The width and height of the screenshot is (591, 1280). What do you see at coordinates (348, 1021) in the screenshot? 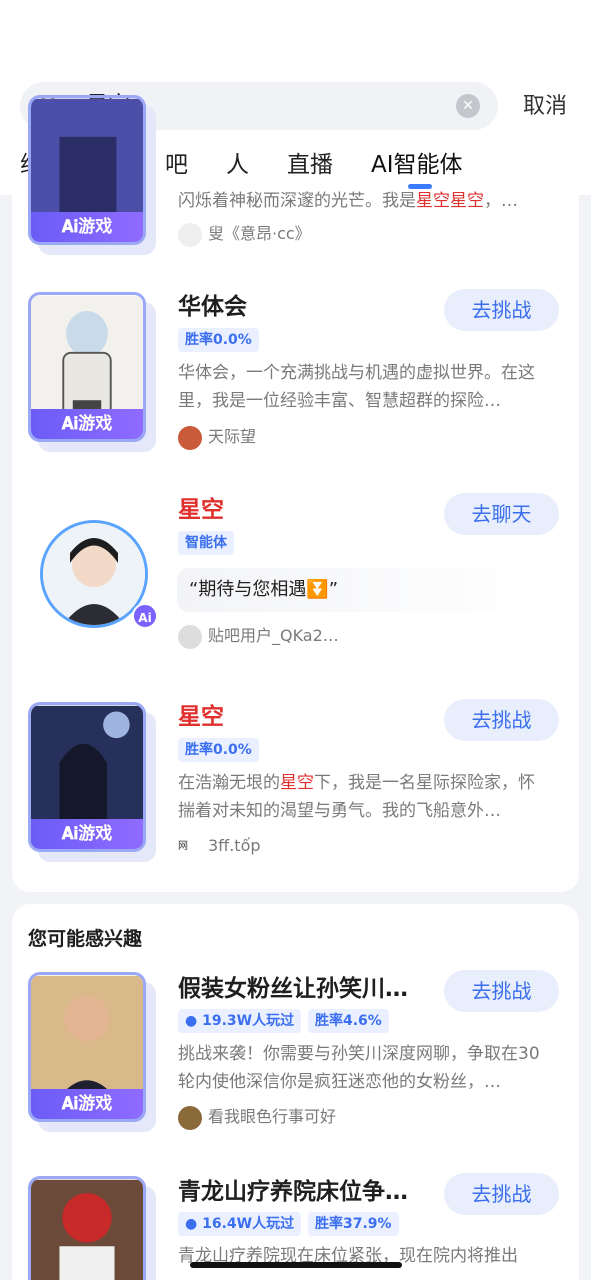
I see `win-rate-badge: 胜率4.6%` at bounding box center [348, 1021].